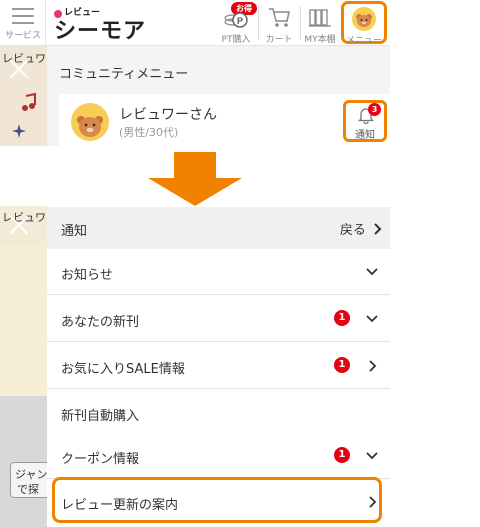  Describe the element at coordinates (31, 474) in the screenshot. I see `background-genre-label: ジャン` at that location.